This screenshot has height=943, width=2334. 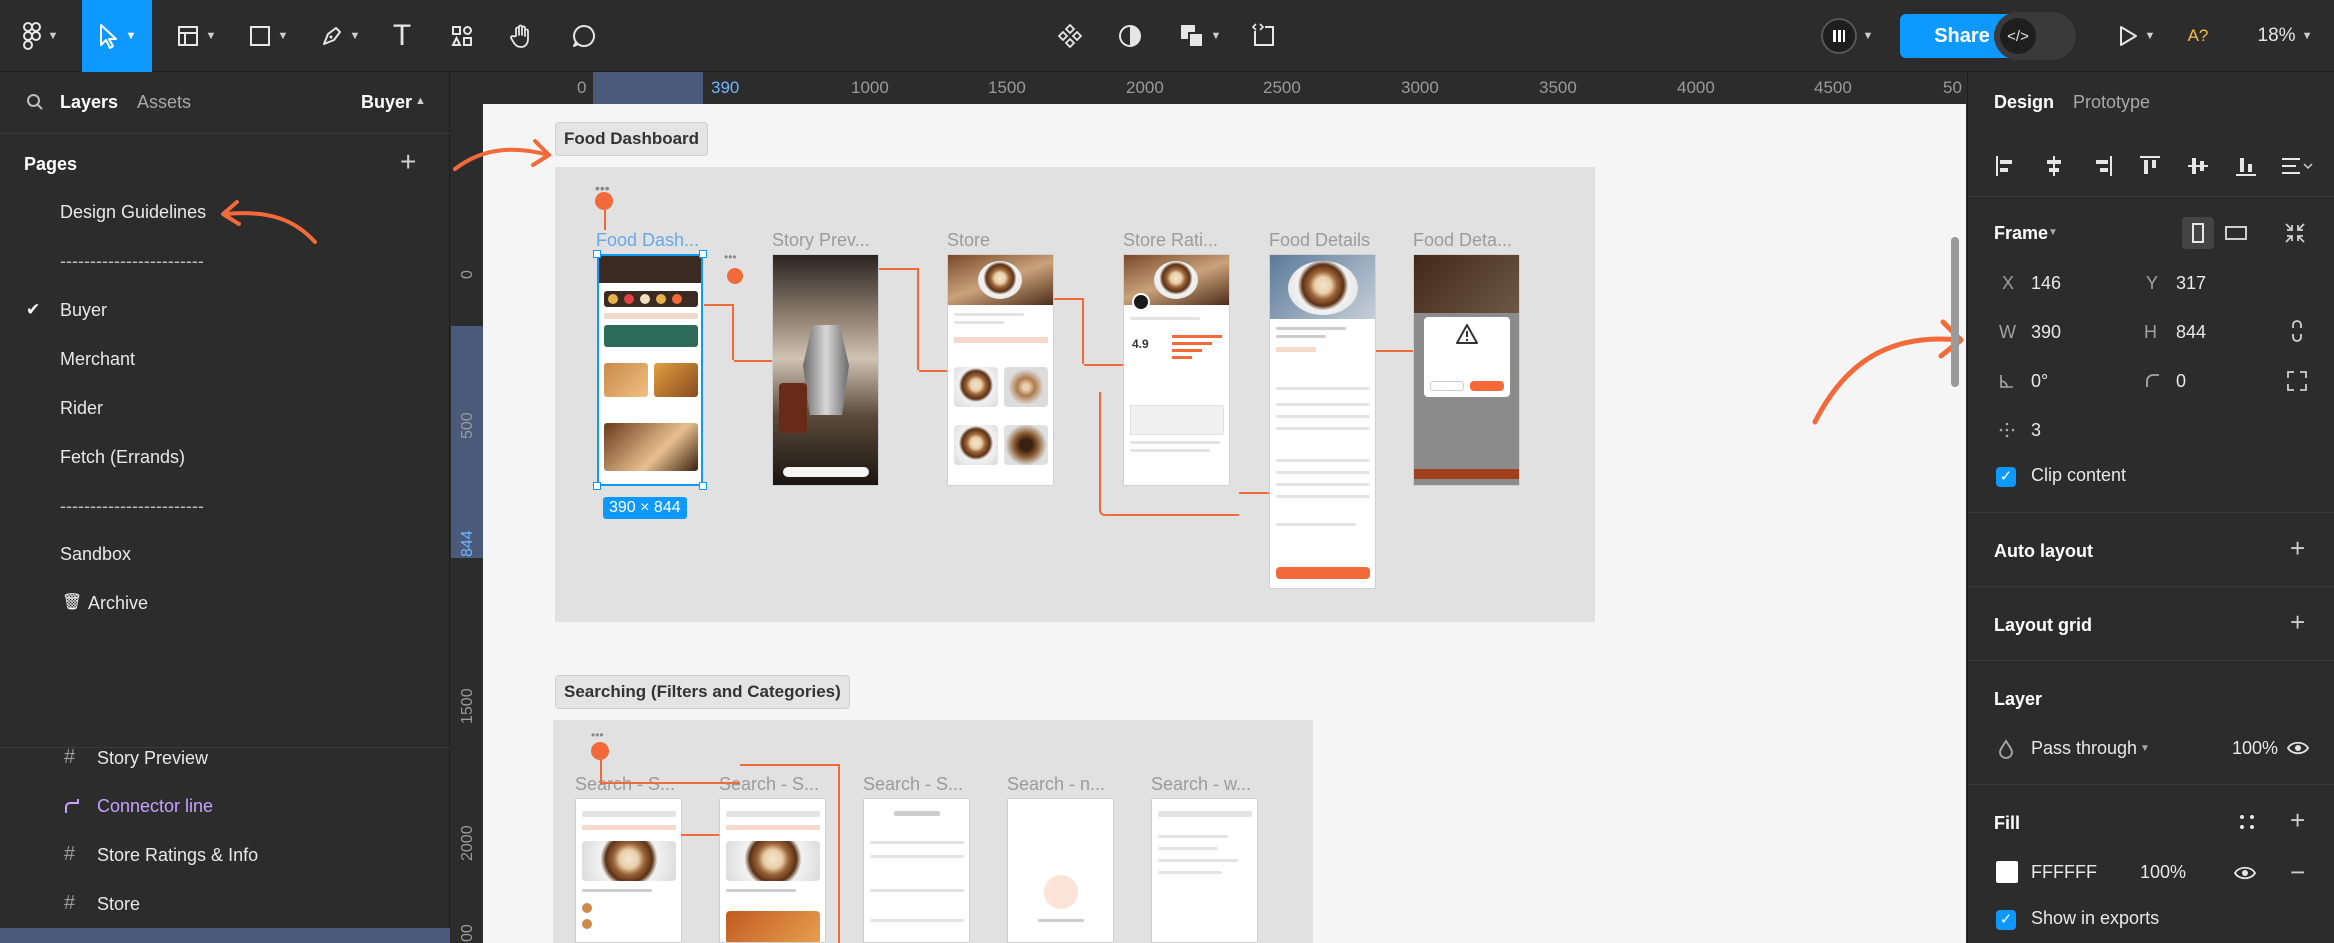 What do you see at coordinates (225, 806) in the screenshot?
I see `layer-item-connector-line: Connector line` at bounding box center [225, 806].